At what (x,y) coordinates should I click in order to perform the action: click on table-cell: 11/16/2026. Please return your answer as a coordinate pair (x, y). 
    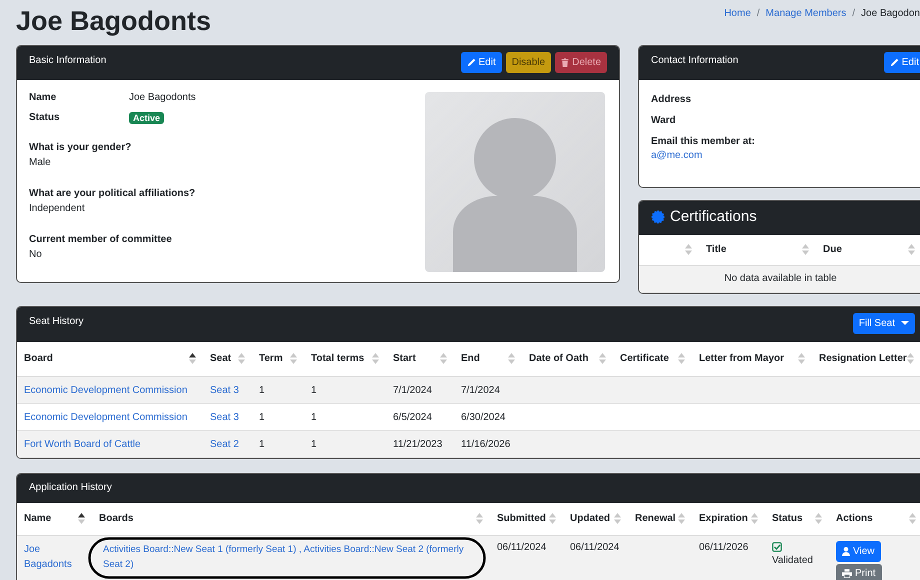
    Looking at the image, I should click on (488, 444).